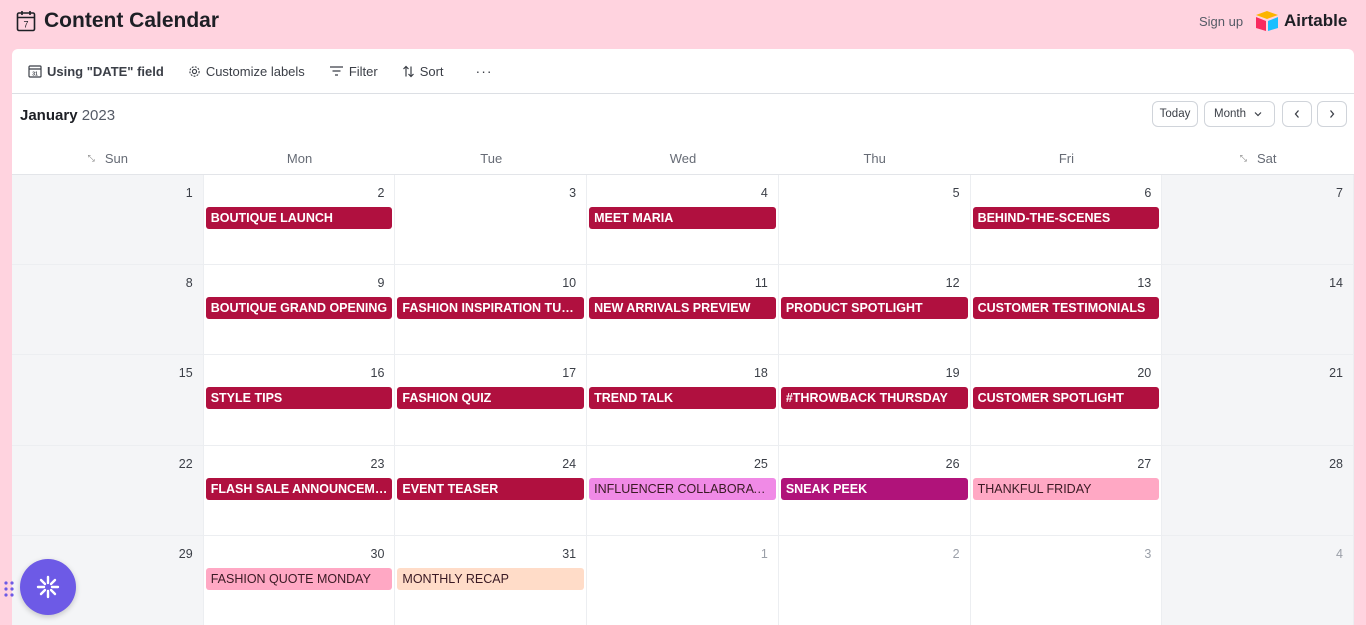 The height and width of the screenshot is (625, 1366). I want to click on customize-labels-button: Customize labels, so click(246, 71).